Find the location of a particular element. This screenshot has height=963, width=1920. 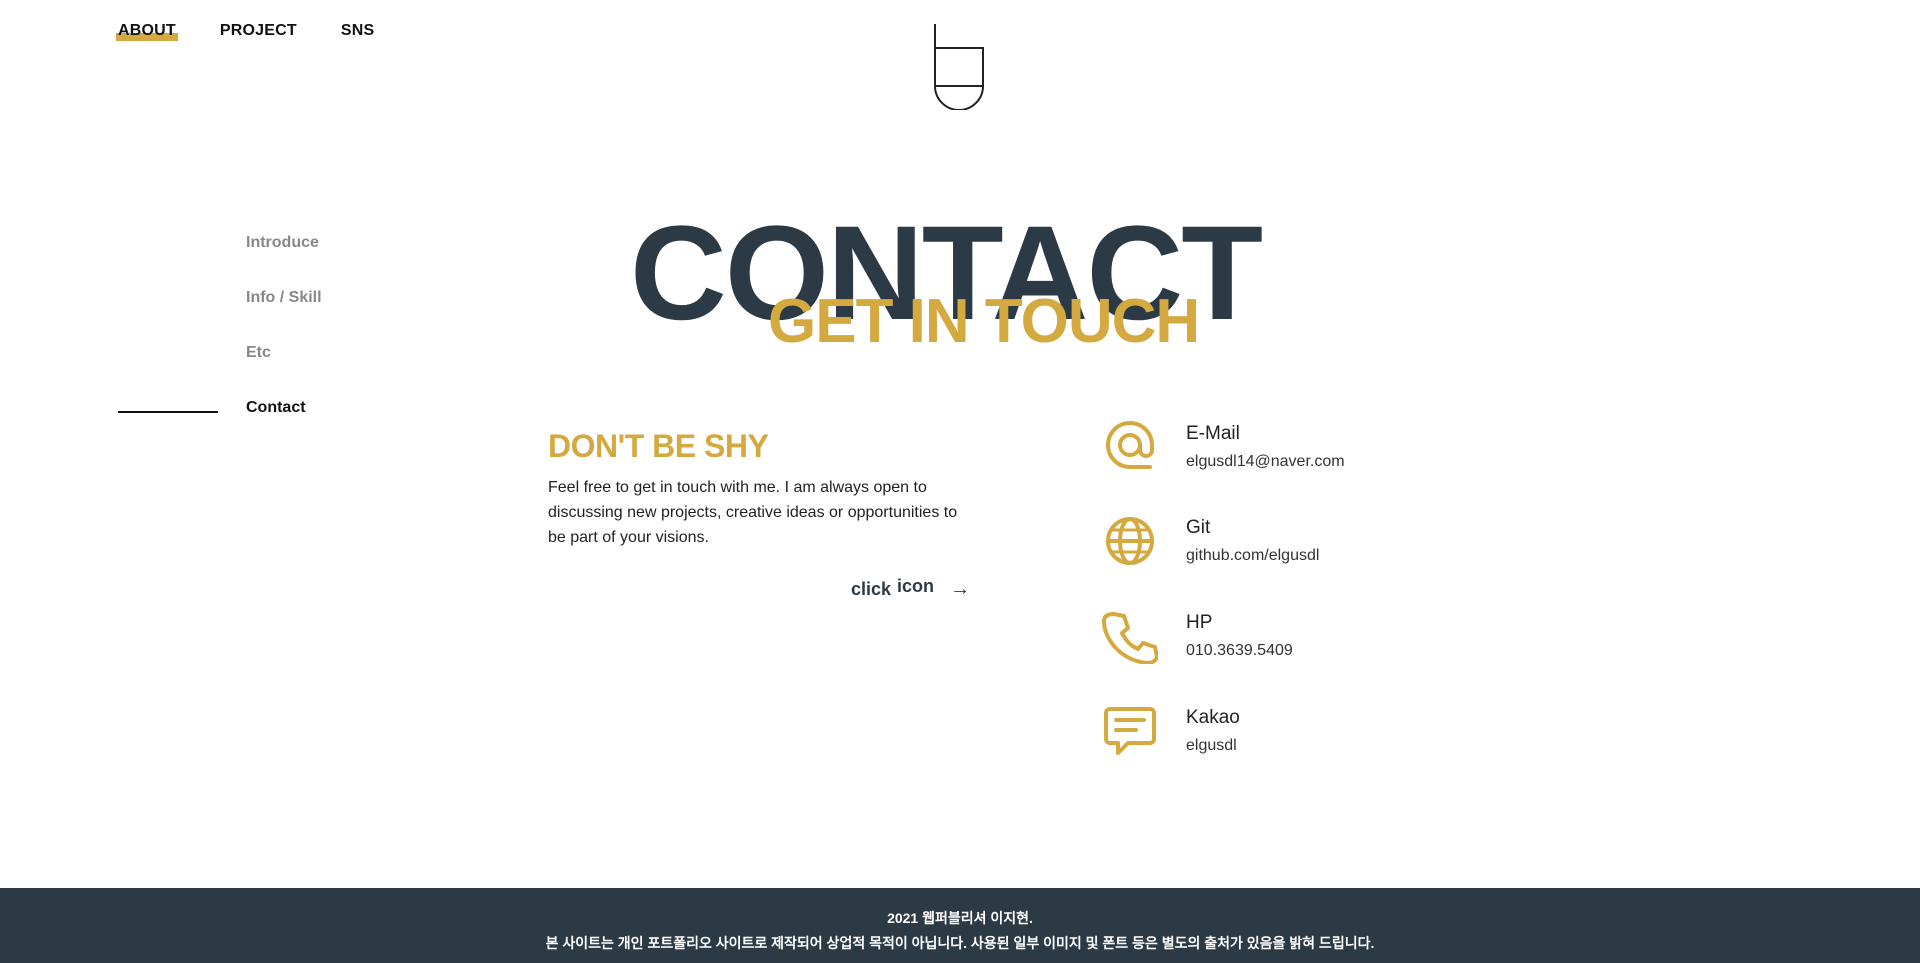

section-title: DON'T BE SHY is located at coordinates (658, 446).